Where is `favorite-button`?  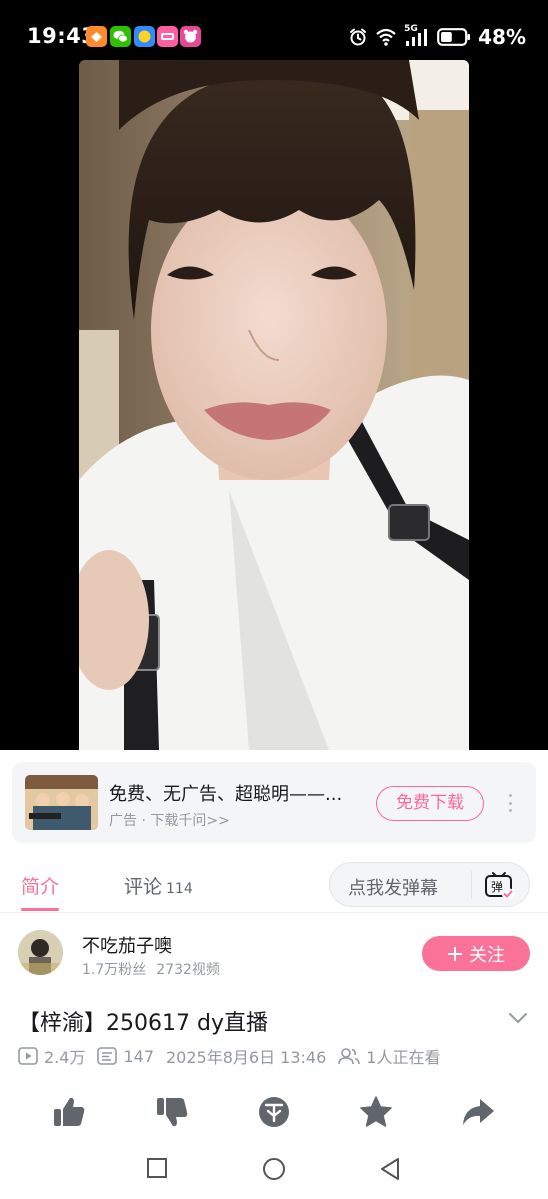 favorite-button is located at coordinates (376, 1112).